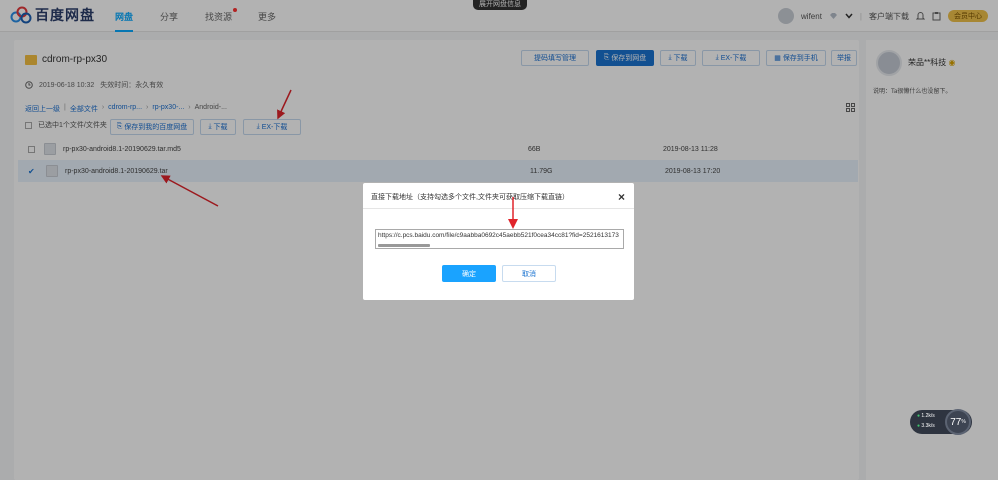 The width and height of the screenshot is (998, 480). I want to click on upload-speed-text: 1.2k/s, so click(928, 416).